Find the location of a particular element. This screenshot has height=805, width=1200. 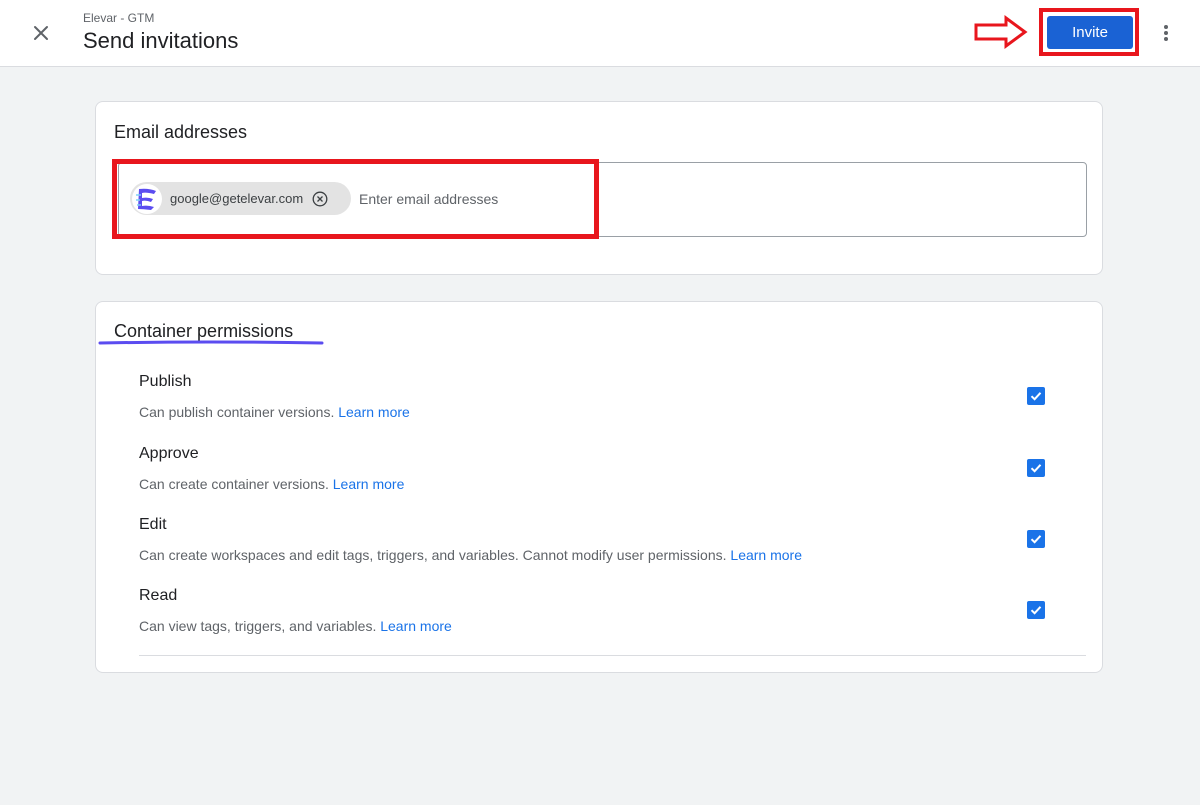

page-title: Send invitations is located at coordinates (161, 40).